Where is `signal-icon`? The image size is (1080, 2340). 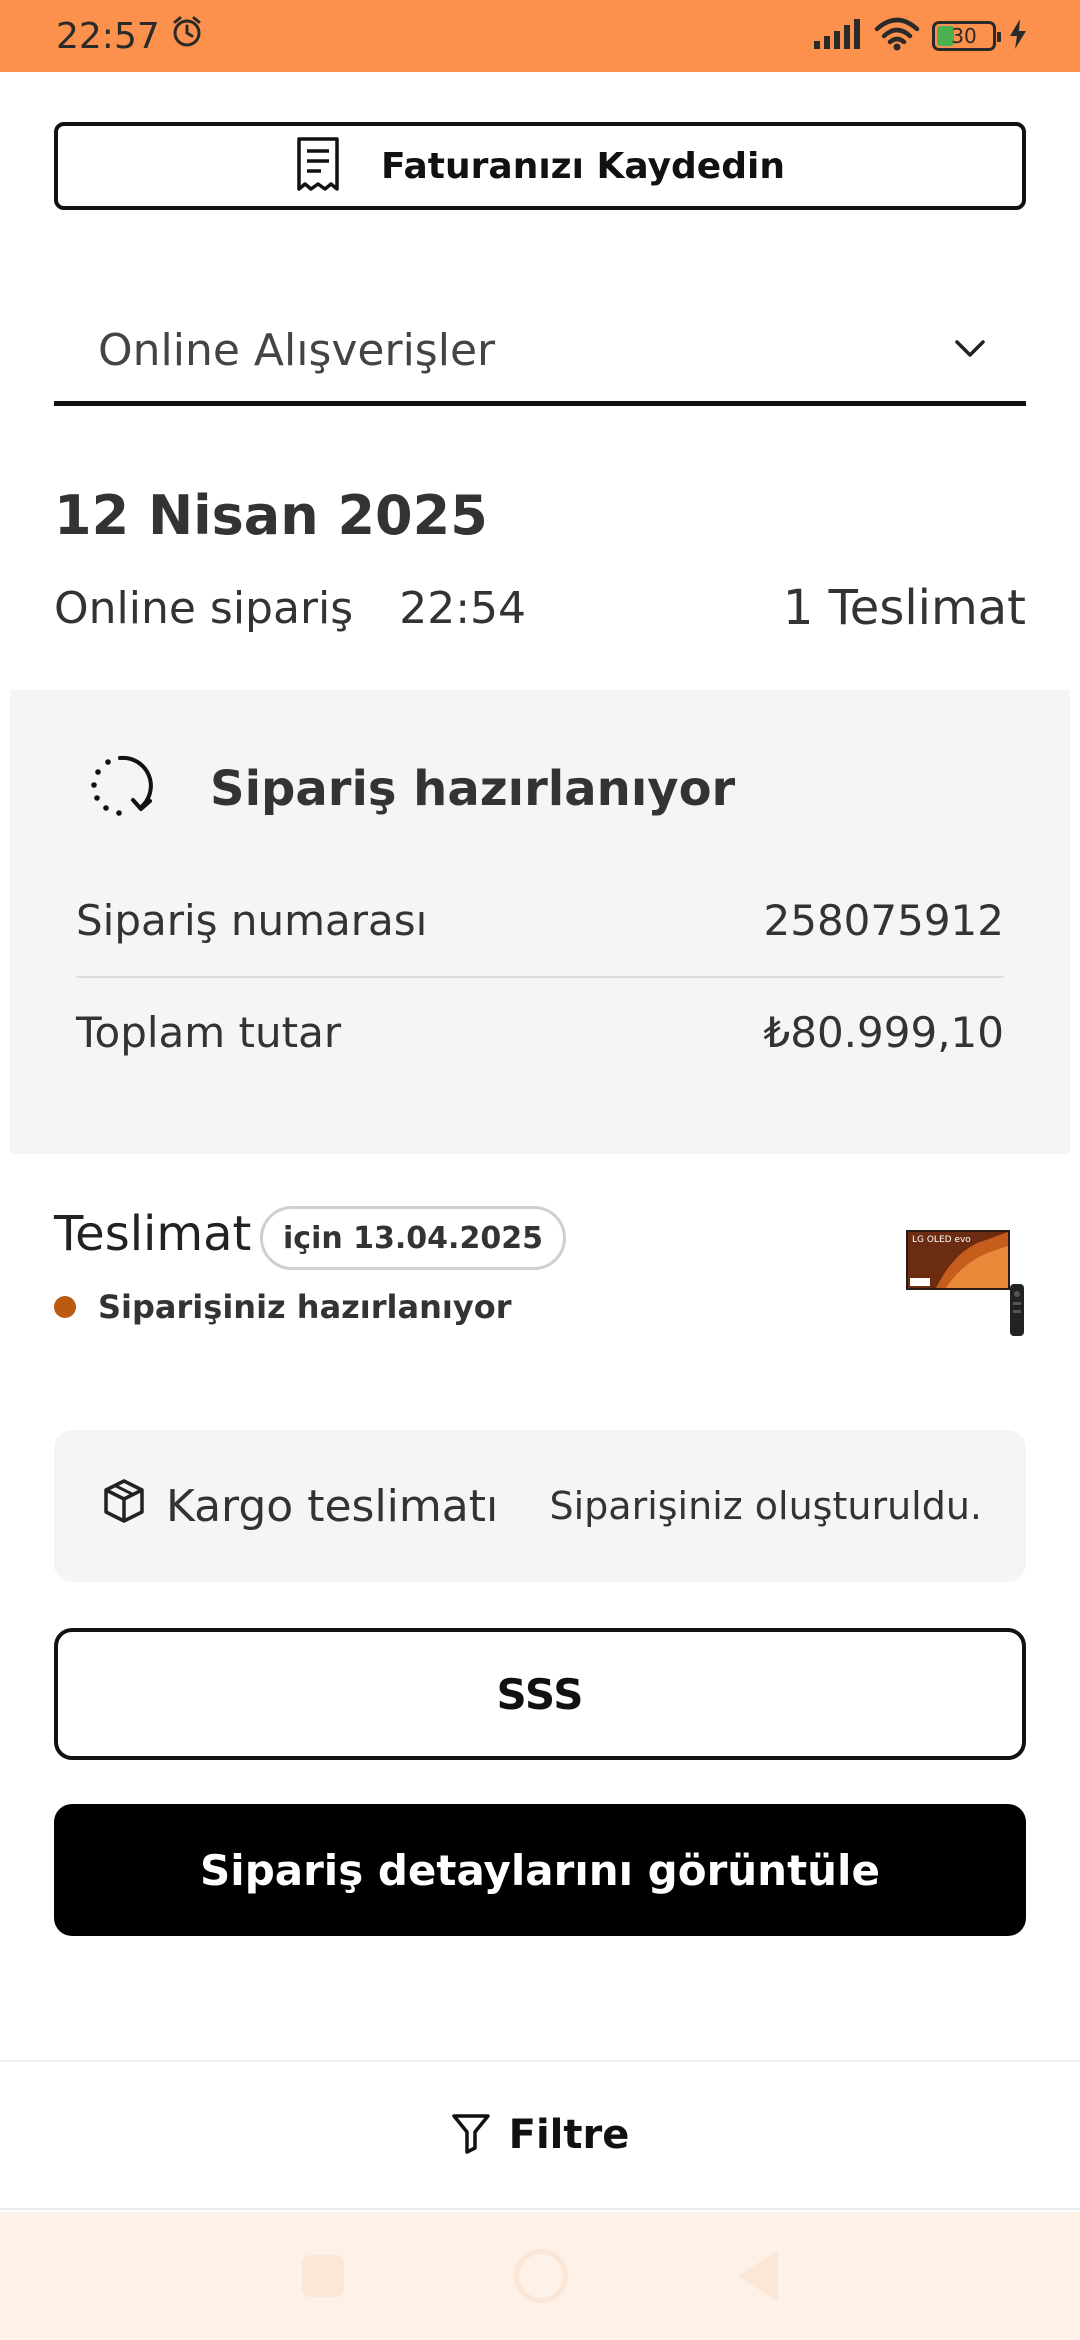
signal-icon is located at coordinates (838, 36).